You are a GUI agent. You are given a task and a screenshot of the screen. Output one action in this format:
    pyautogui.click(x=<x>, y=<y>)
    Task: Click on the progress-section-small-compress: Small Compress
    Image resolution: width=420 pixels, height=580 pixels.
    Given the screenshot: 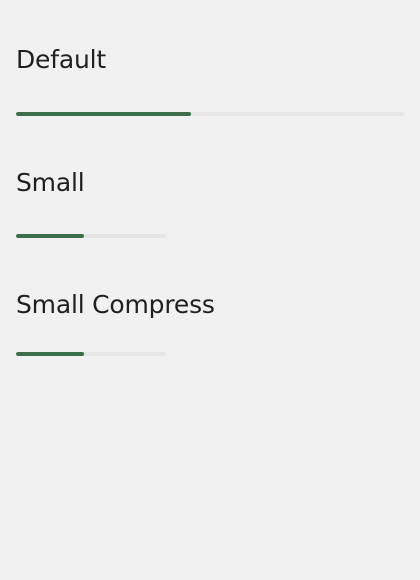 What is the action you would take?
    pyautogui.click(x=115, y=304)
    